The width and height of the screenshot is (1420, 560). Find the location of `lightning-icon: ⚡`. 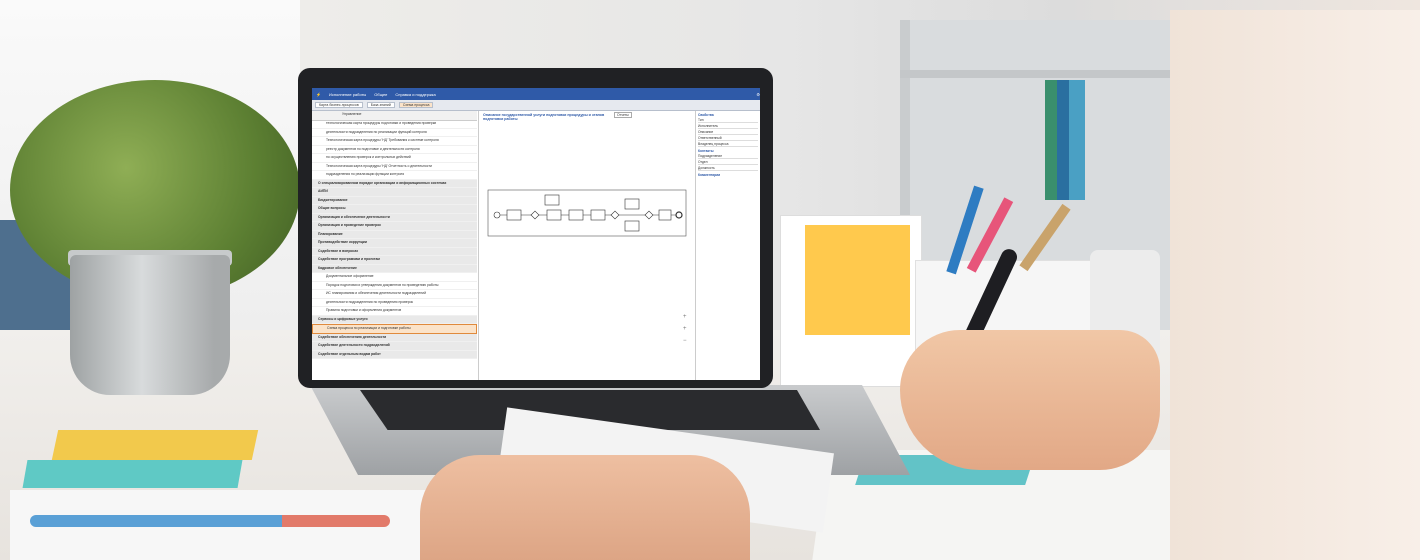

lightning-icon: ⚡ is located at coordinates (318, 94).